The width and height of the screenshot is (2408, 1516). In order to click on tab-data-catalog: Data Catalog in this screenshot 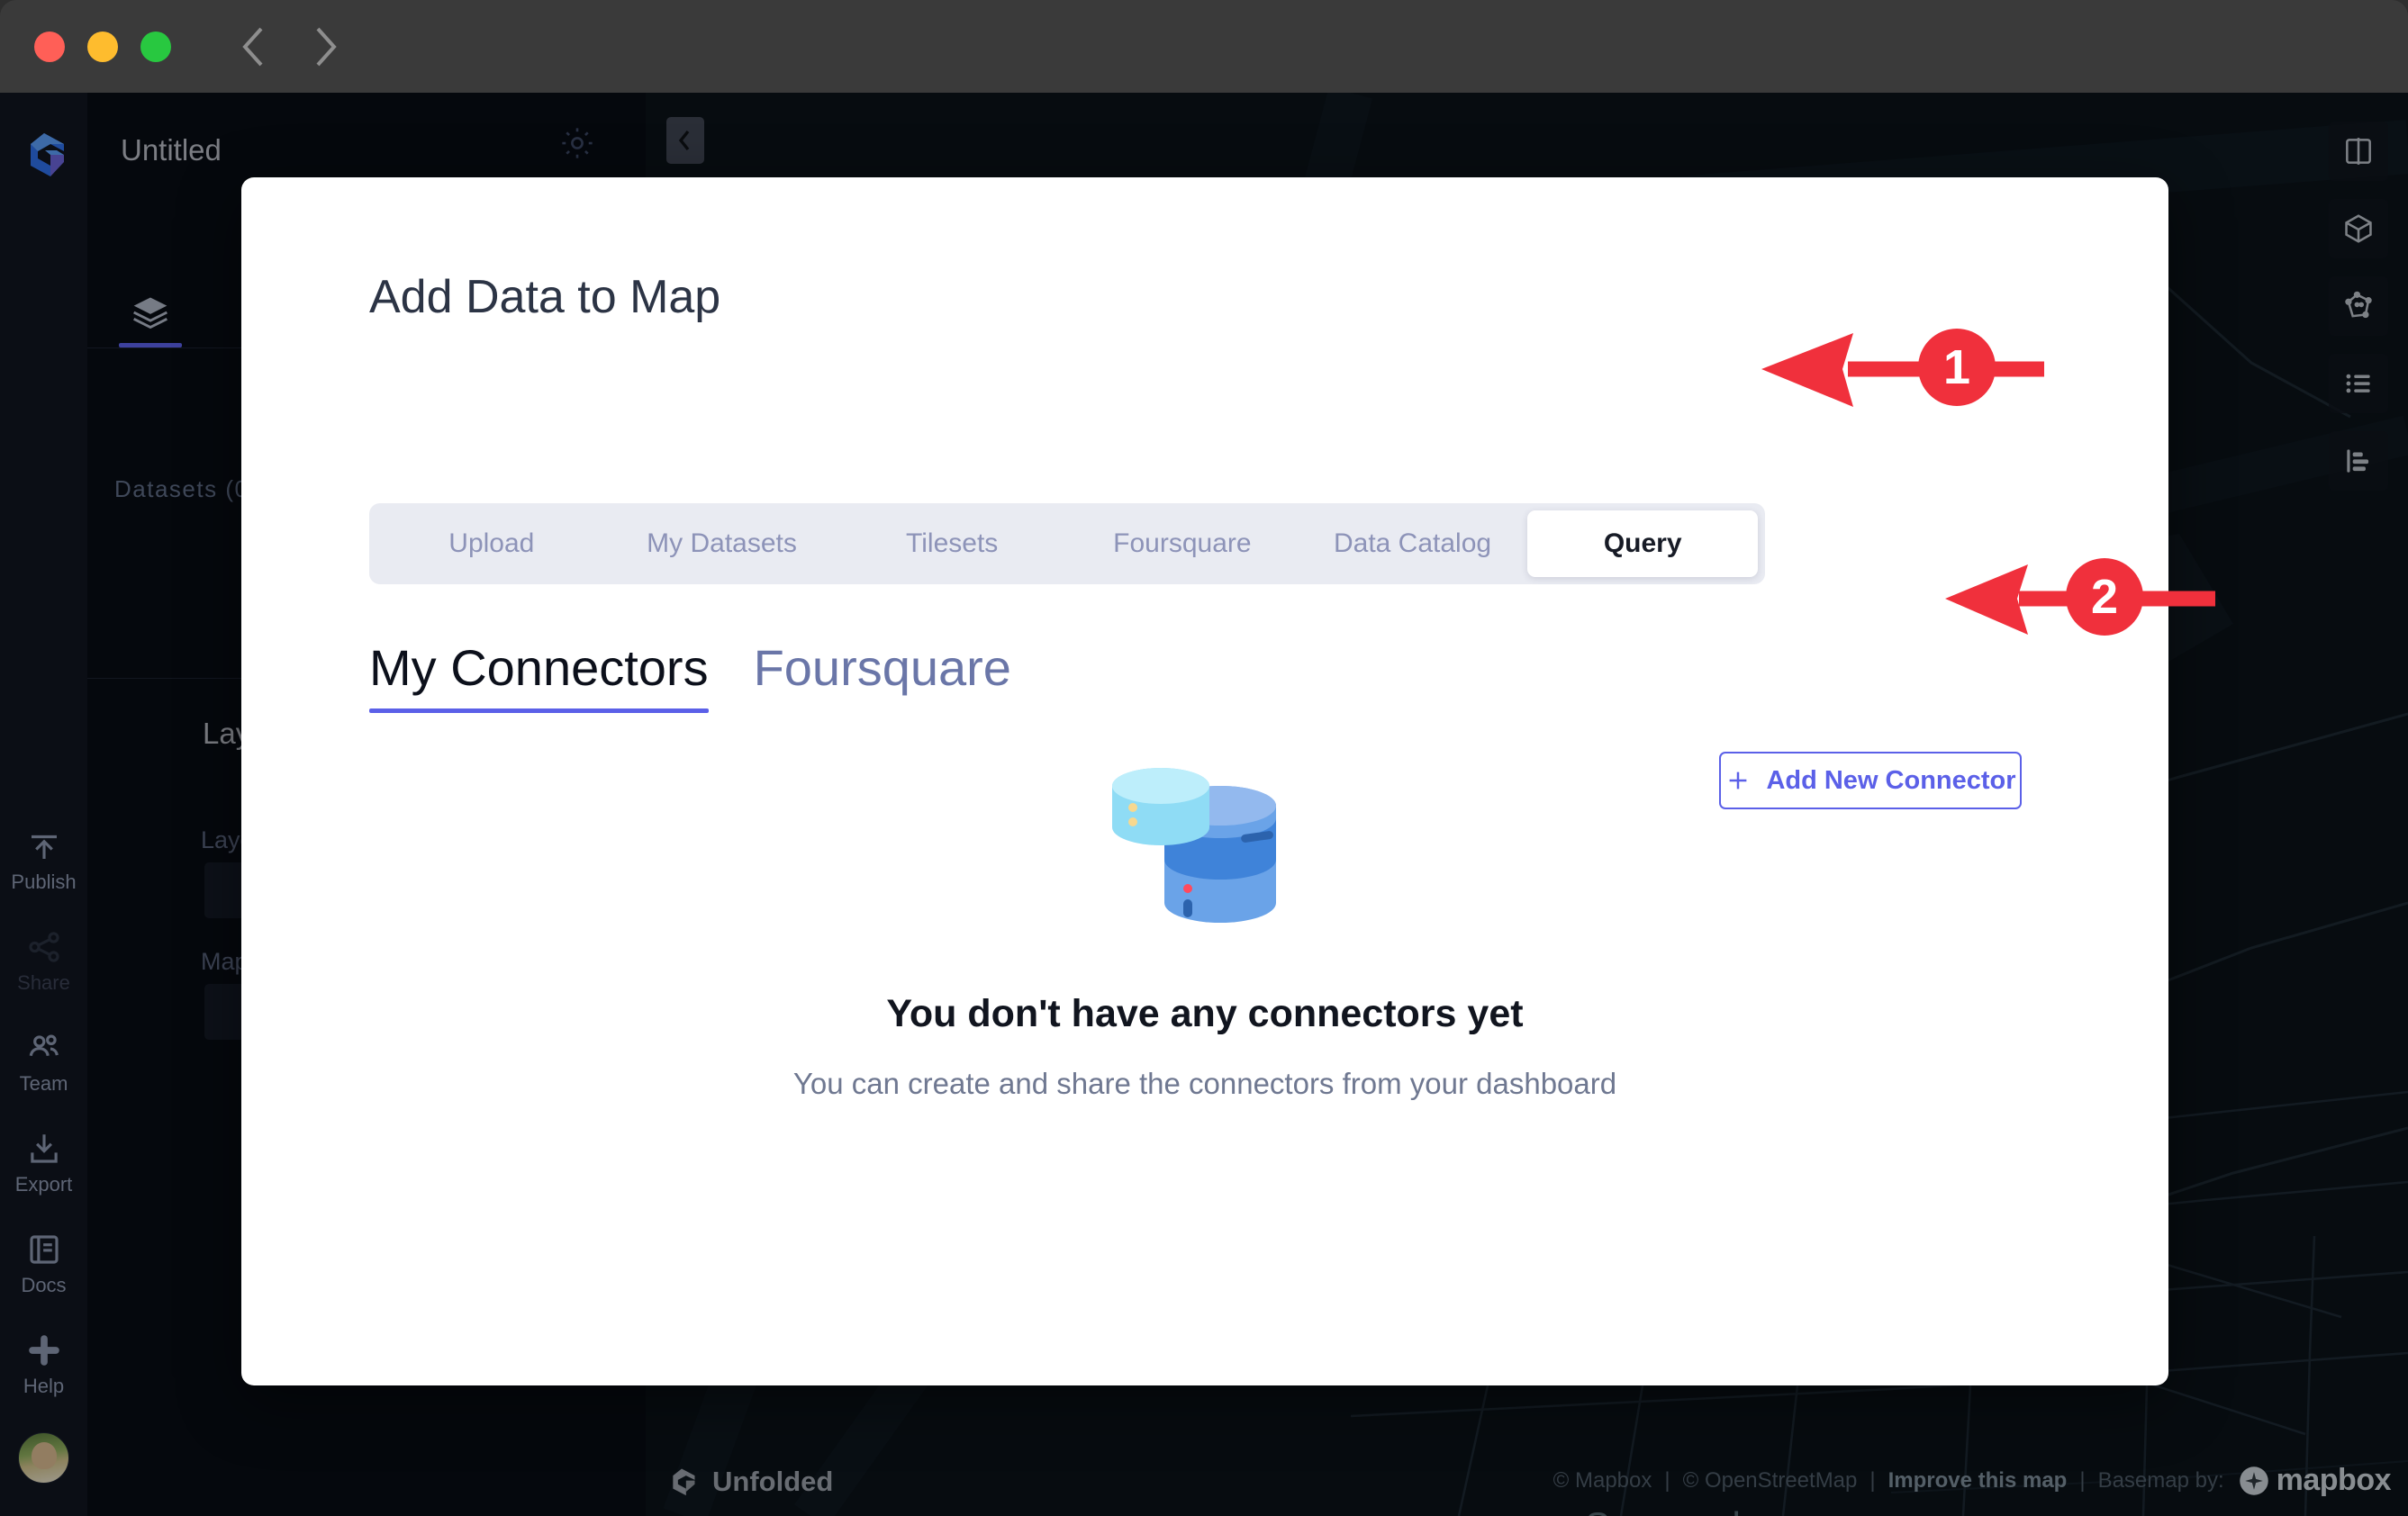, I will do `click(1413, 543)`.